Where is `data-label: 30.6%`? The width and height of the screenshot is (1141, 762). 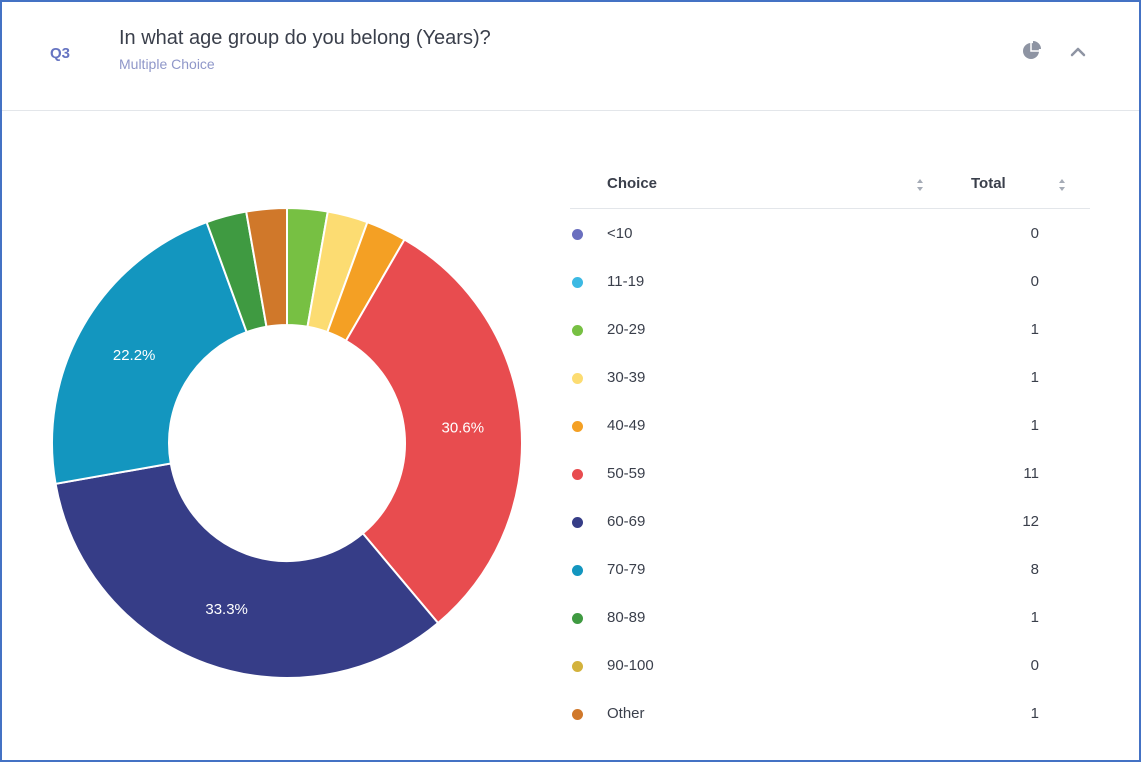 data-label: 30.6% is located at coordinates (463, 428).